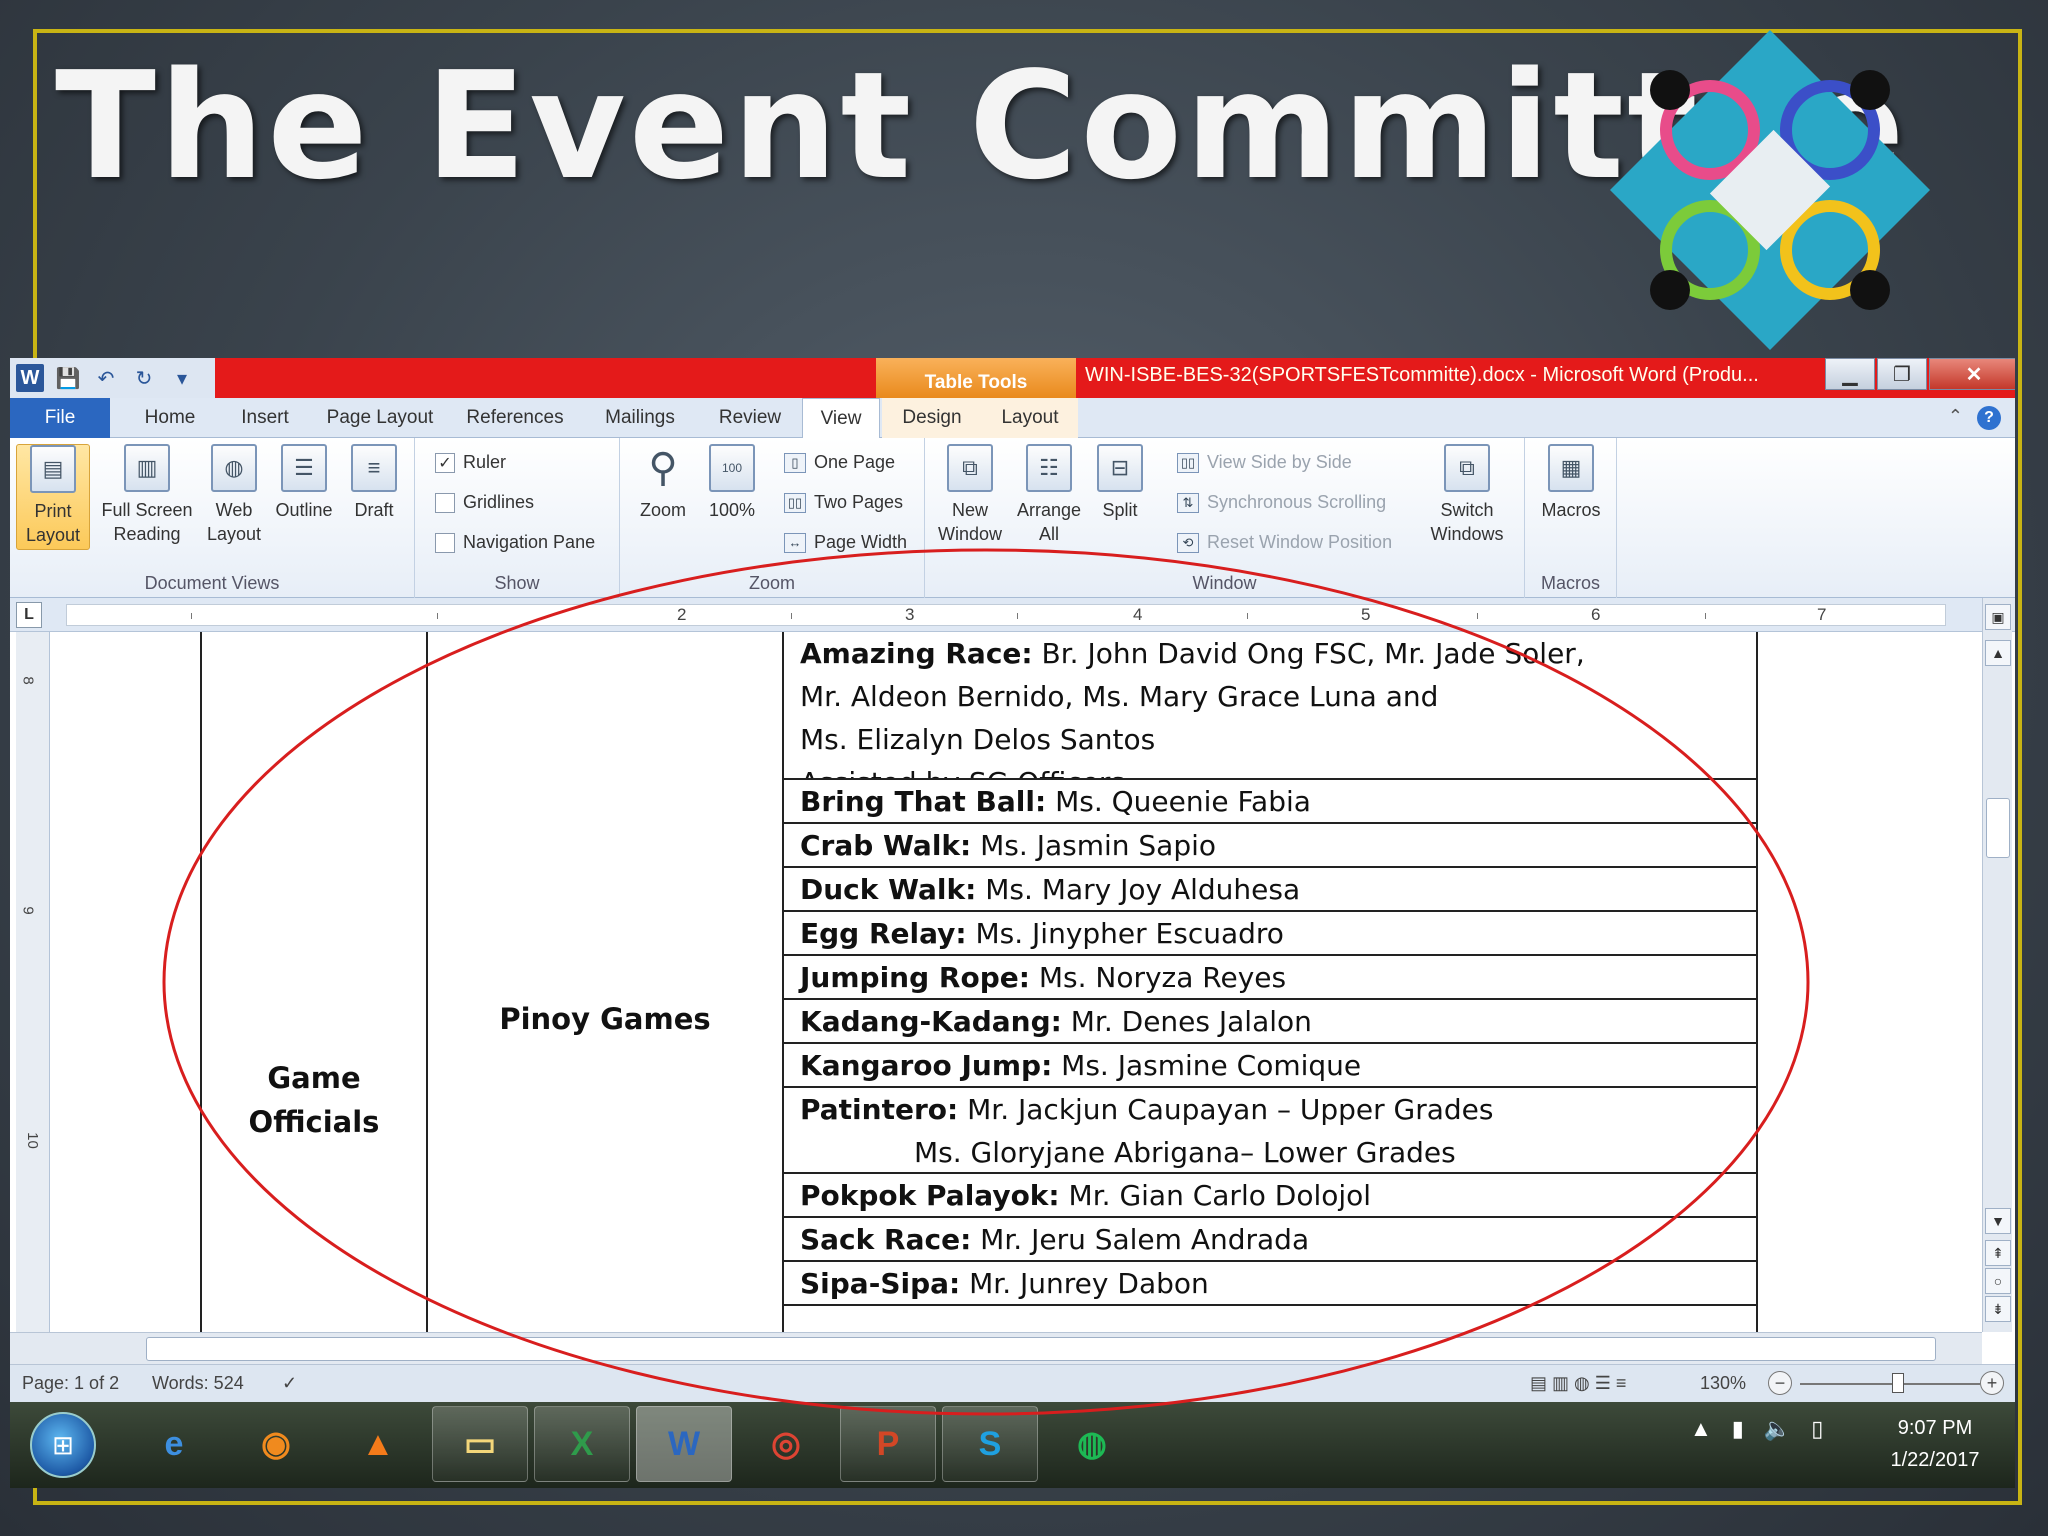 Image resolution: width=2048 pixels, height=1536 pixels. Describe the element at coordinates (886, 845) in the screenshot. I see `event-name: Crab Walk:` at that location.